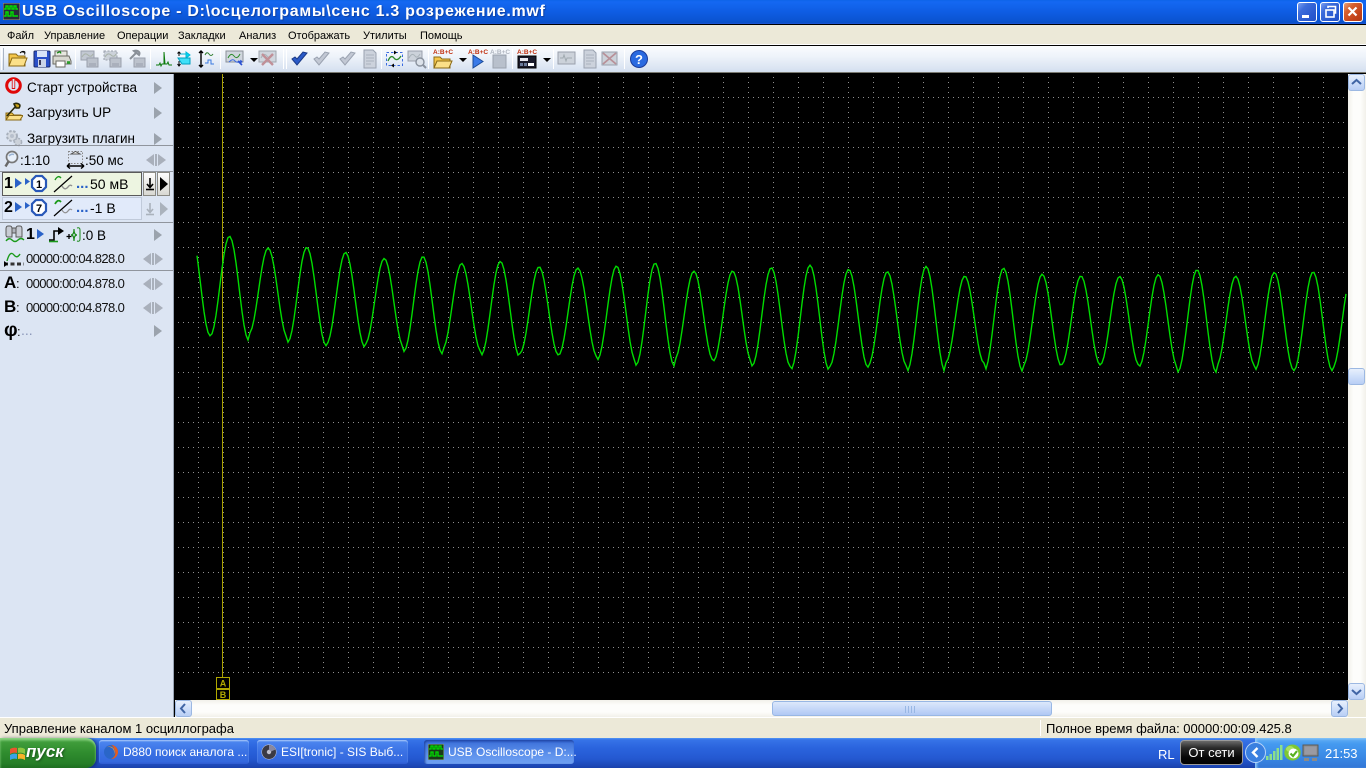  Describe the element at coordinates (223, 684) in the screenshot. I see `svg-text: A` at that location.